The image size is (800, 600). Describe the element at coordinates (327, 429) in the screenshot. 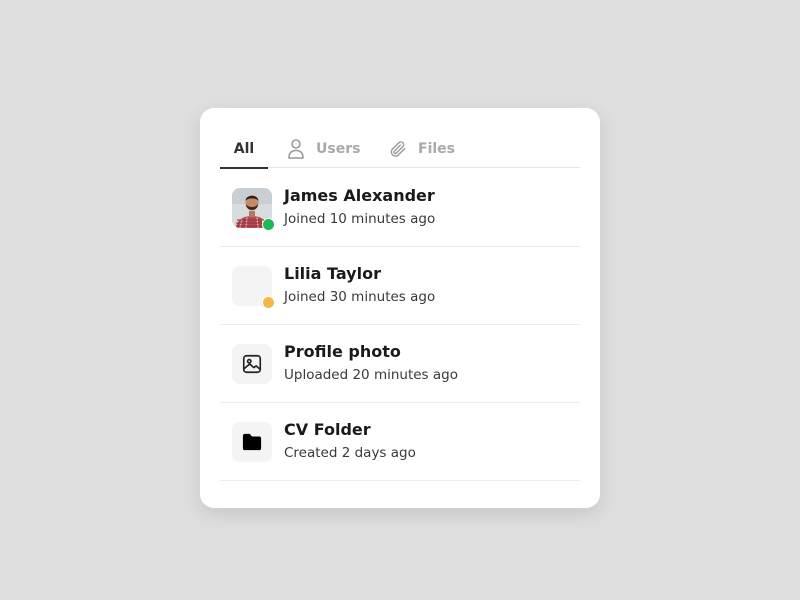

I see `item-title: CV Folder` at that location.